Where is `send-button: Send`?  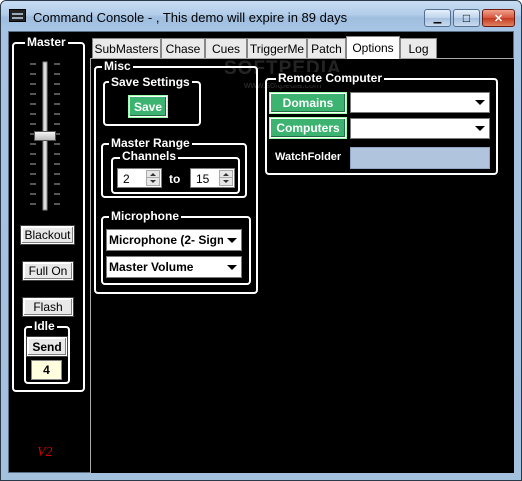
send-button: Send is located at coordinates (47, 346).